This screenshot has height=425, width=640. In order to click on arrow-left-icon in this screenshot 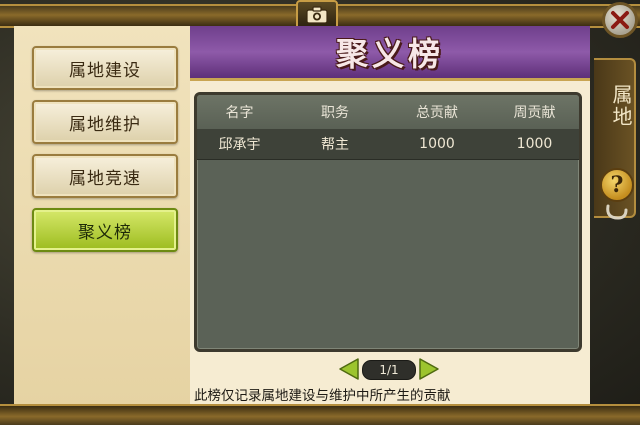, I will do `click(349, 369)`.